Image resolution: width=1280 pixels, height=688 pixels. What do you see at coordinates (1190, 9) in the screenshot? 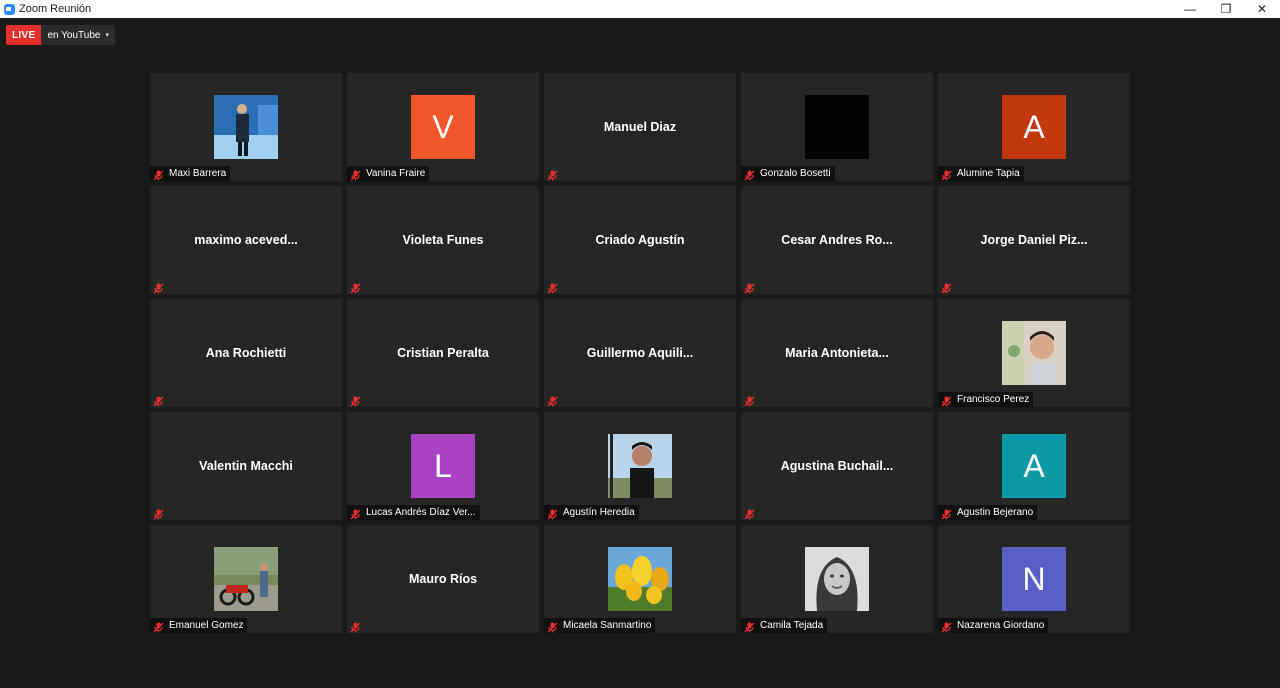
I see `minimize-button: —` at bounding box center [1190, 9].